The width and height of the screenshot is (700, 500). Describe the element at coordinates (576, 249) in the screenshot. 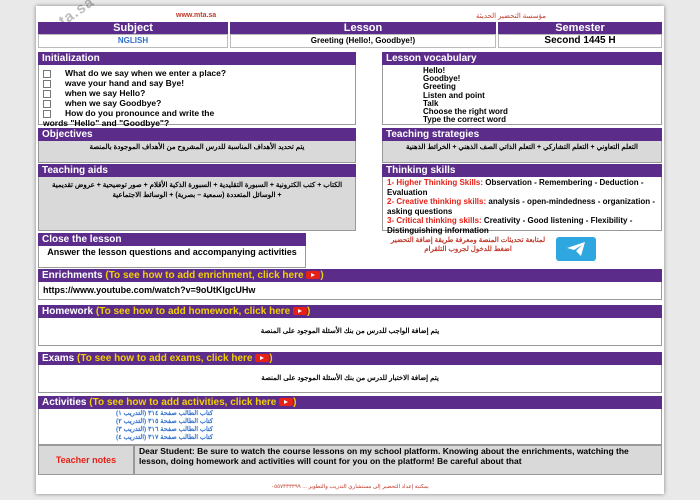

I see `telegram-icon` at that location.